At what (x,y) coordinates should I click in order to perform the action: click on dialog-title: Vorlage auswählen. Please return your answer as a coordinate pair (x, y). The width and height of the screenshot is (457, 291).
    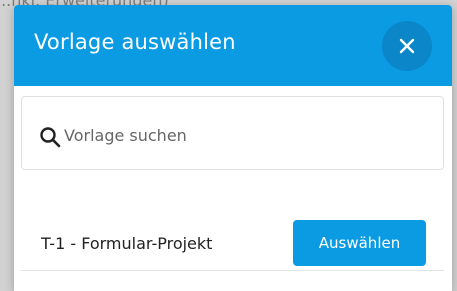
    Looking at the image, I should click on (135, 42).